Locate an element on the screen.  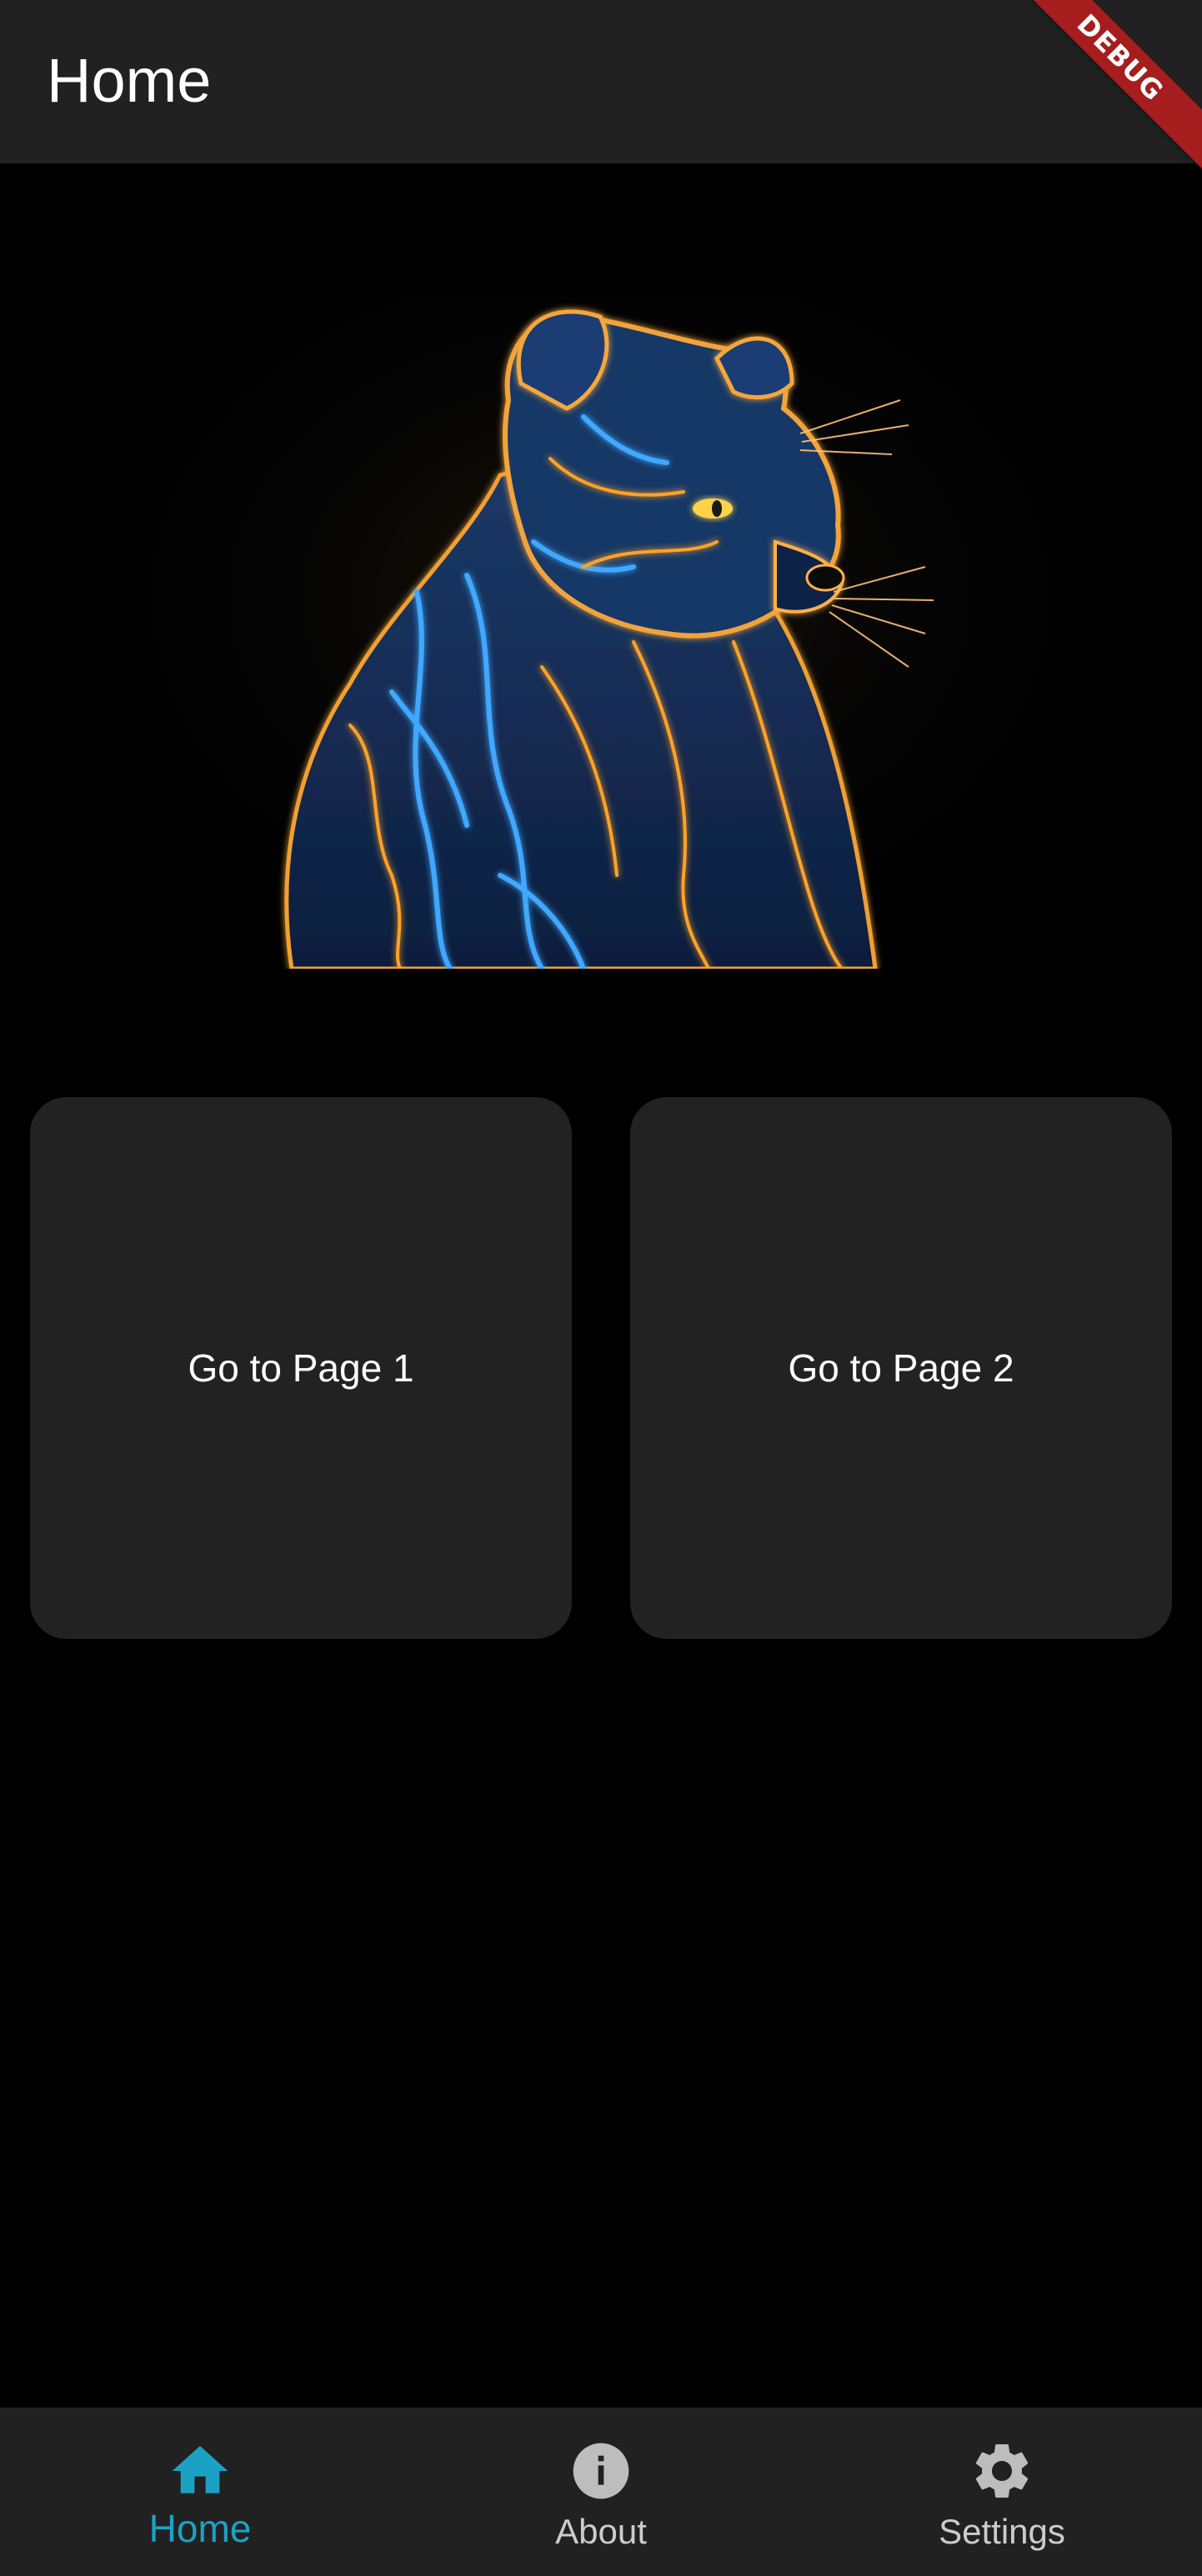
bottom-navigation-bar: Home About Settings is located at coordinates (601, 2492).